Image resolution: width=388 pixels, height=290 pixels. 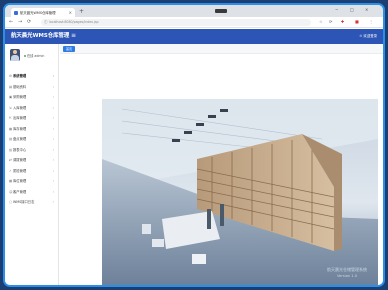 I want to click on sidebar-item-inventory: ▧盘点管理 ›, so click(x=32, y=139).